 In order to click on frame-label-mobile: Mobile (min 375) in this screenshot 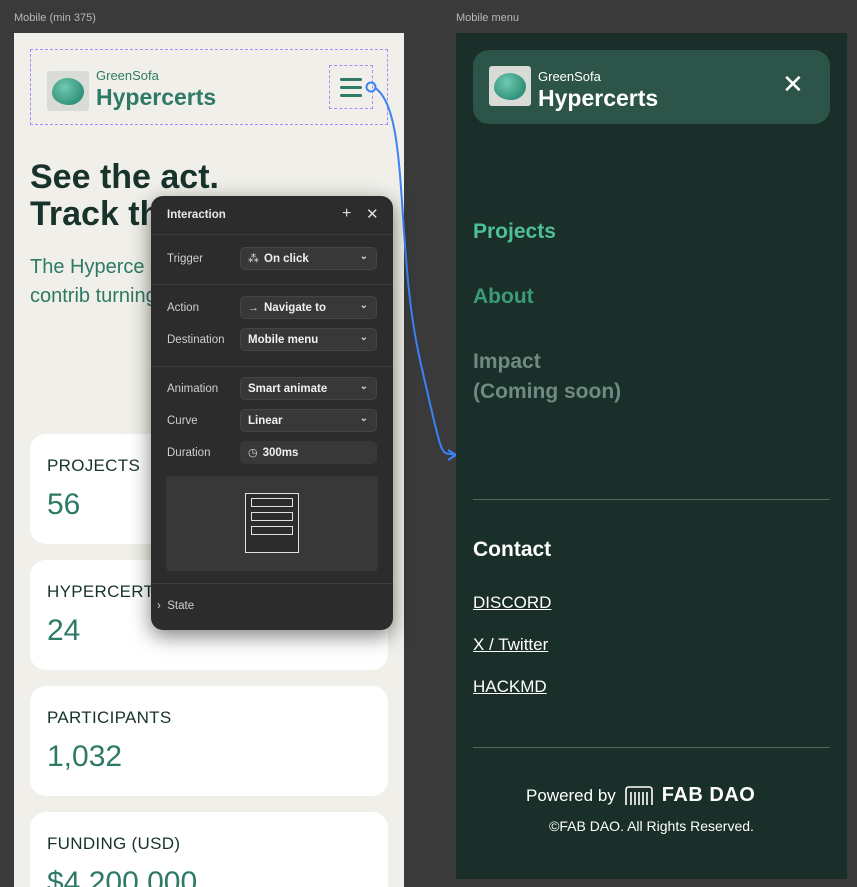, I will do `click(55, 18)`.